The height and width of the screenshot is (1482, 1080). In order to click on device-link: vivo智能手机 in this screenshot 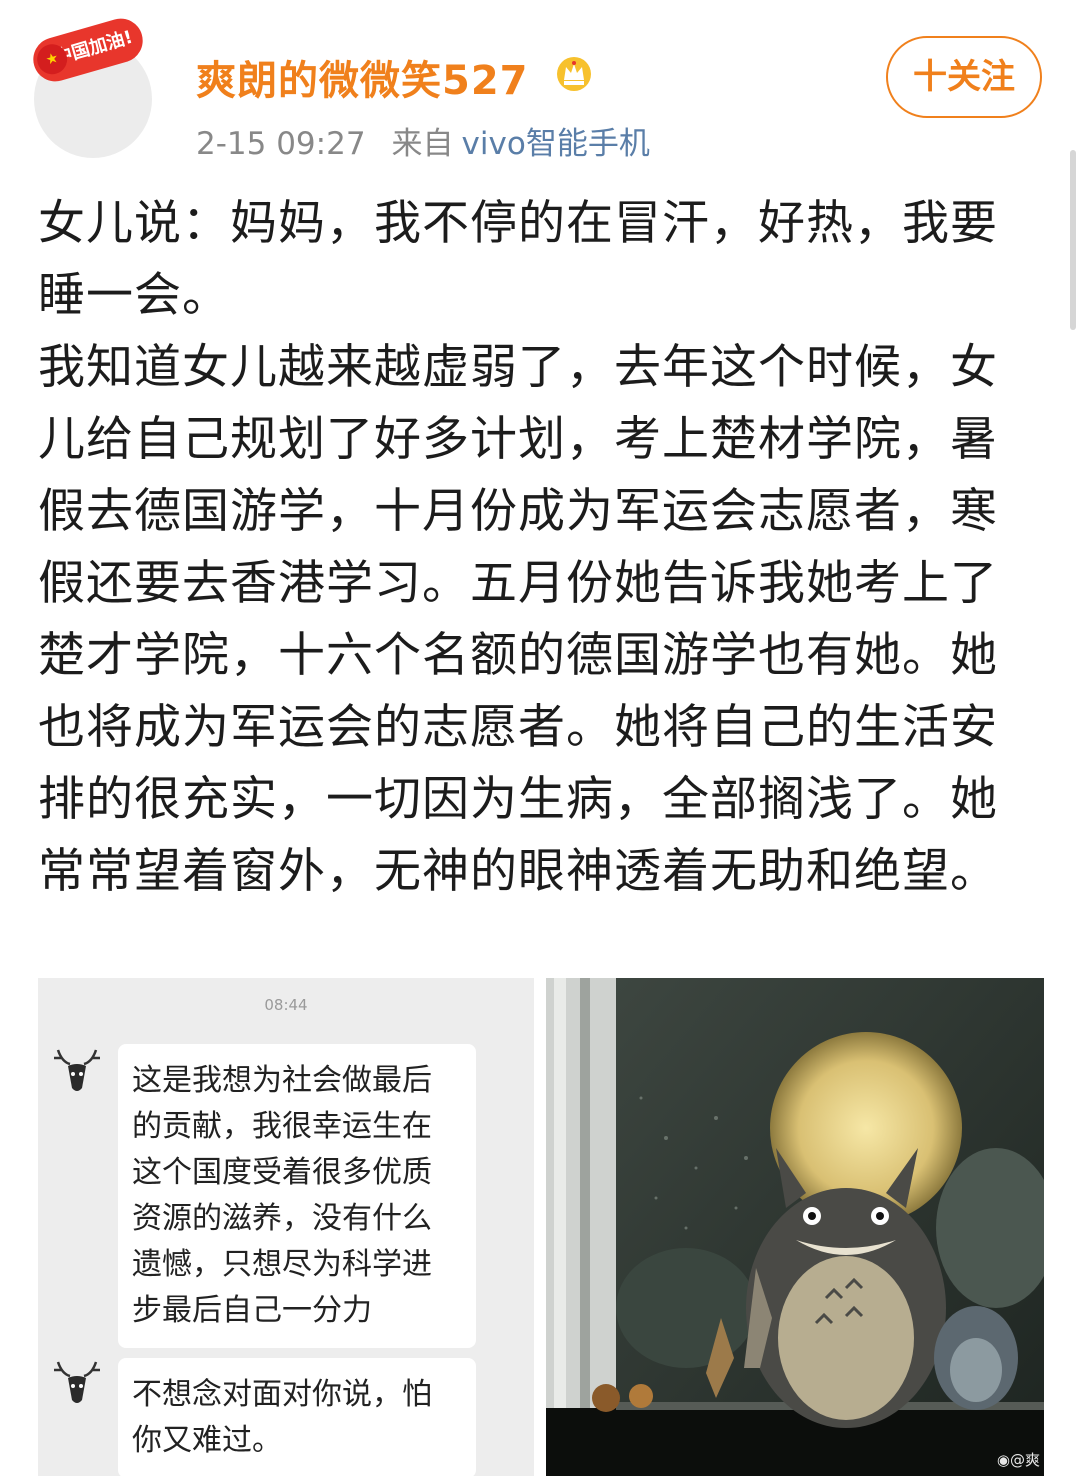, I will do `click(556, 144)`.